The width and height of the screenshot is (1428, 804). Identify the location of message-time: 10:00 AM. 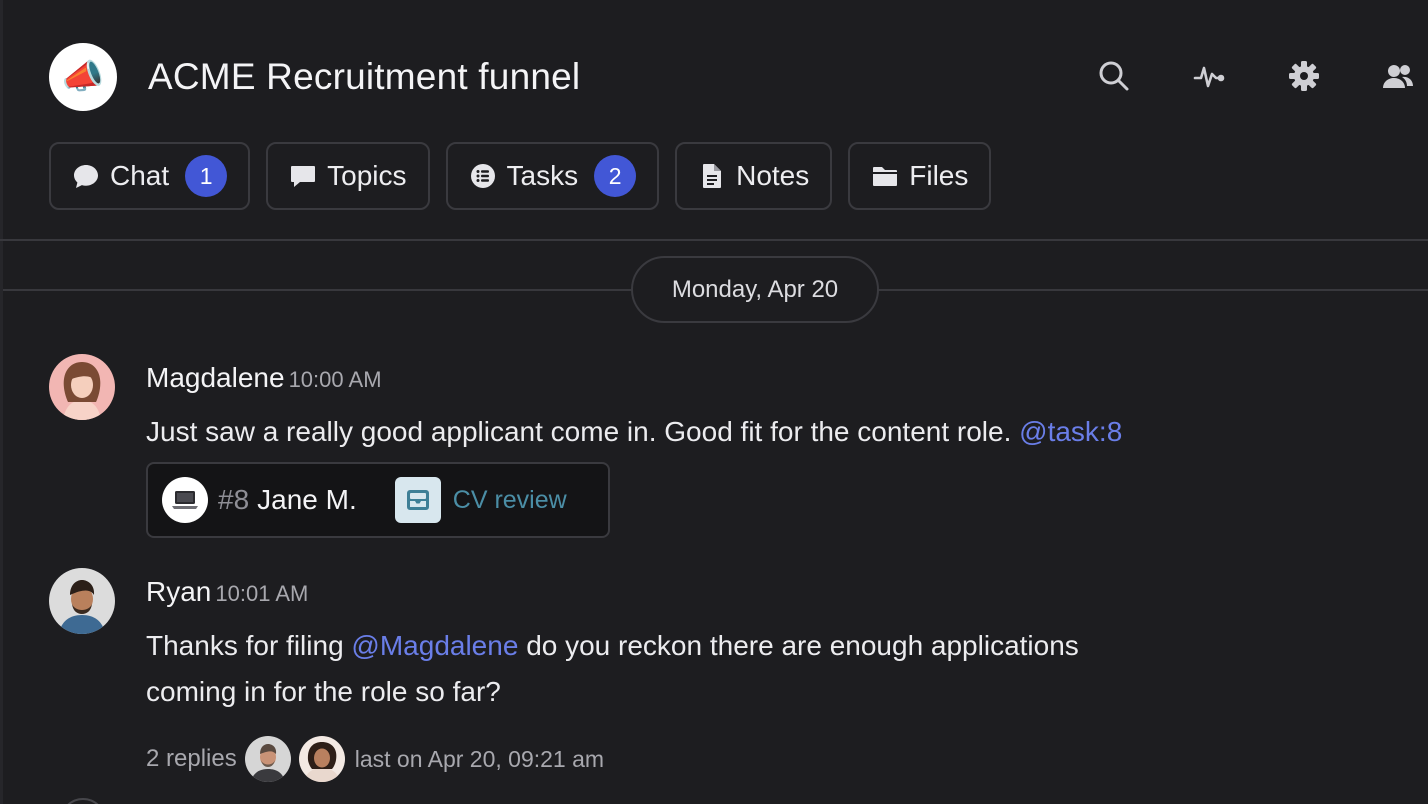
(335, 379).